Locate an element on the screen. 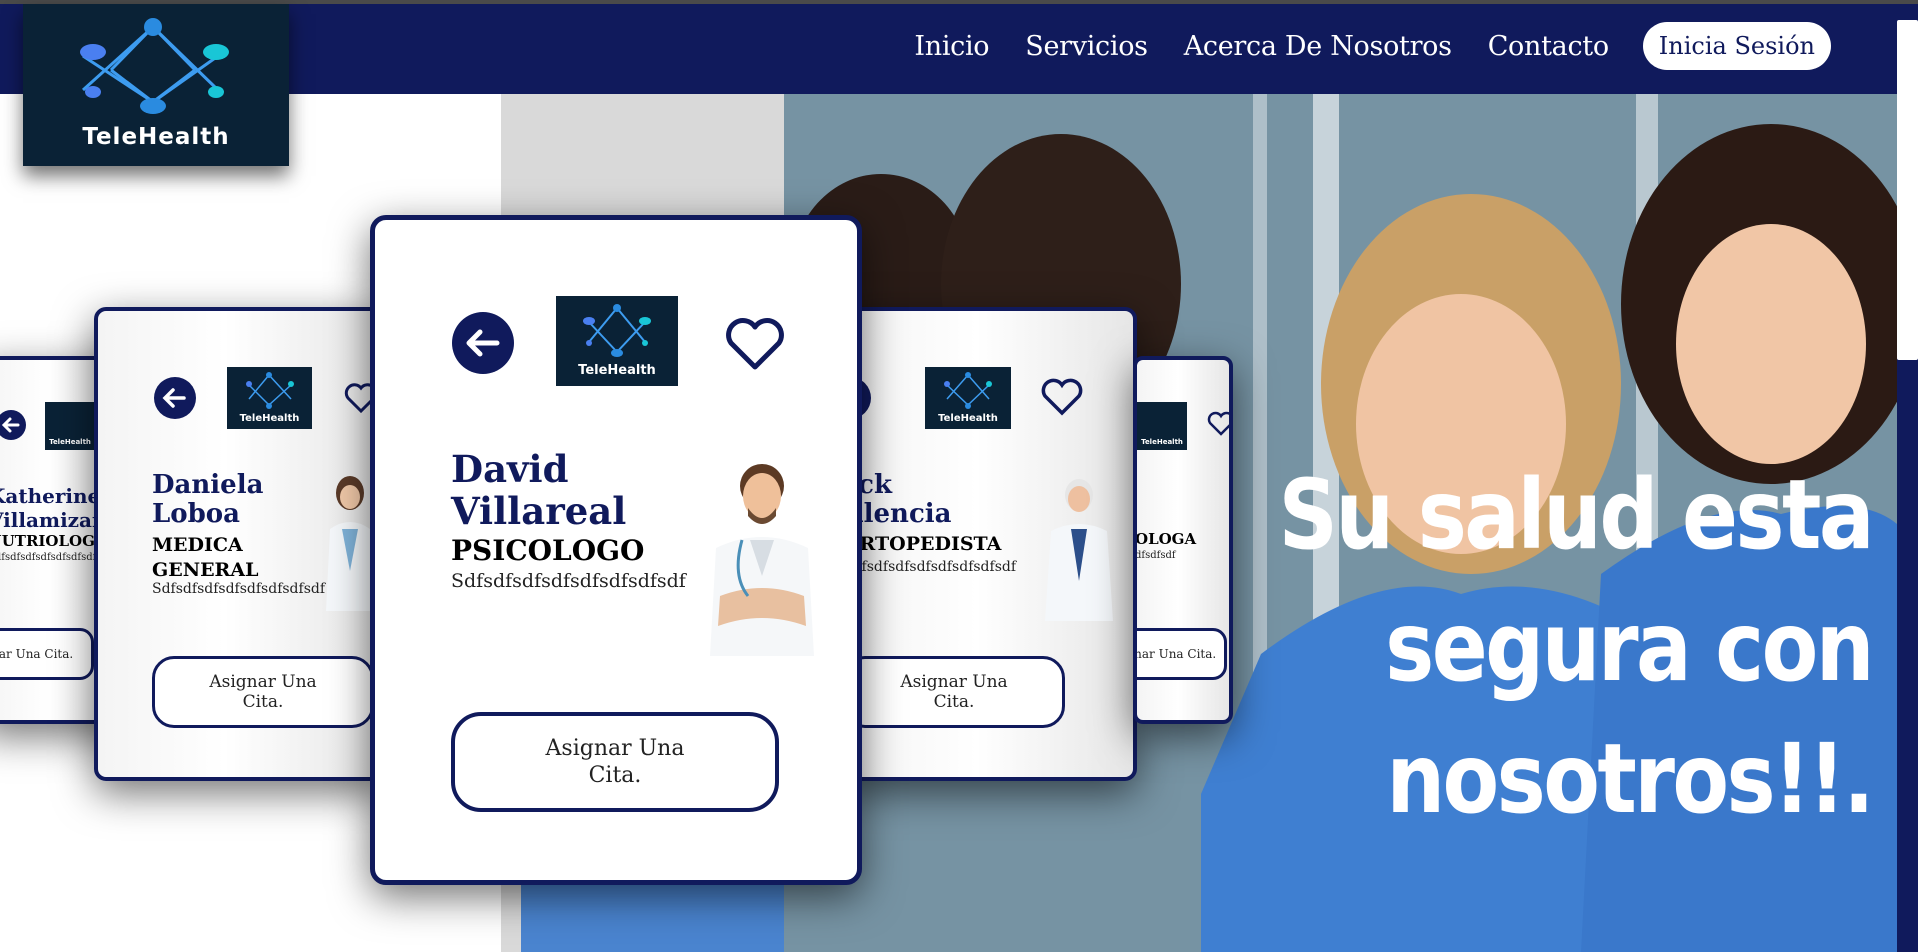 Image resolution: width=1918 pixels, height=952 pixels. nav-link-contacto: Contacto is located at coordinates (1548, 46).